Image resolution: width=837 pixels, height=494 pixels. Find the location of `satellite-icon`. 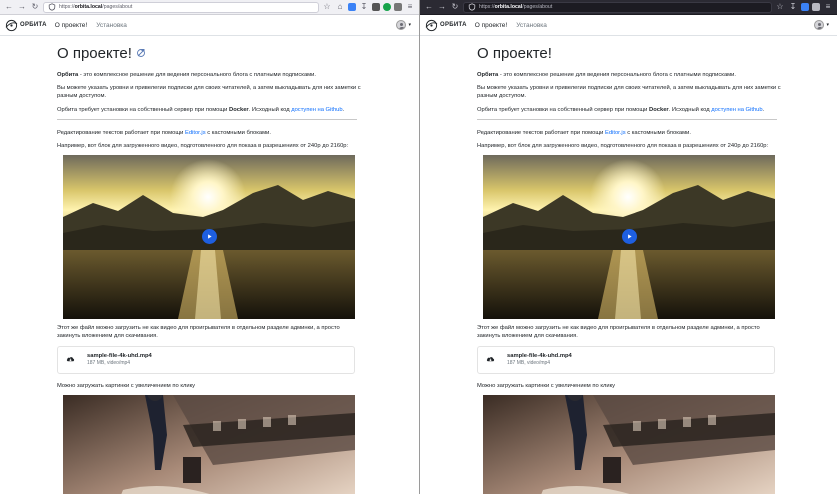

satellite-icon is located at coordinates (140, 53).